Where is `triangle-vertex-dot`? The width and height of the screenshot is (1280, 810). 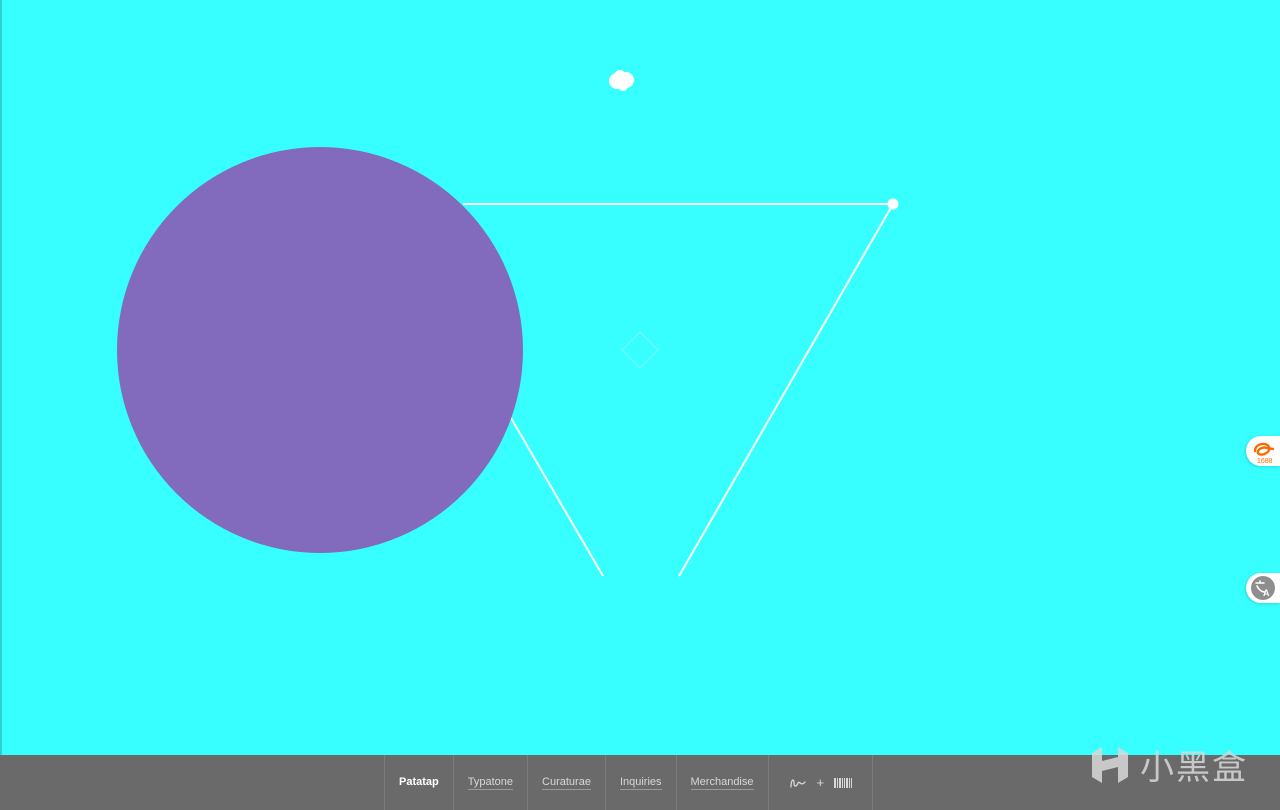 triangle-vertex-dot is located at coordinates (893, 204).